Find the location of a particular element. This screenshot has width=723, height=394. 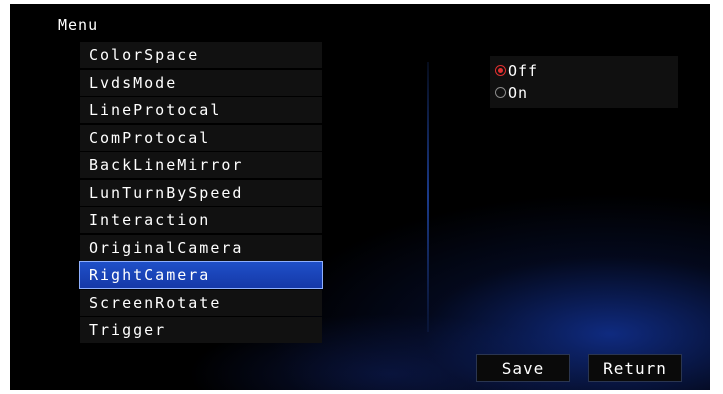

option-on: On is located at coordinates (511, 93).